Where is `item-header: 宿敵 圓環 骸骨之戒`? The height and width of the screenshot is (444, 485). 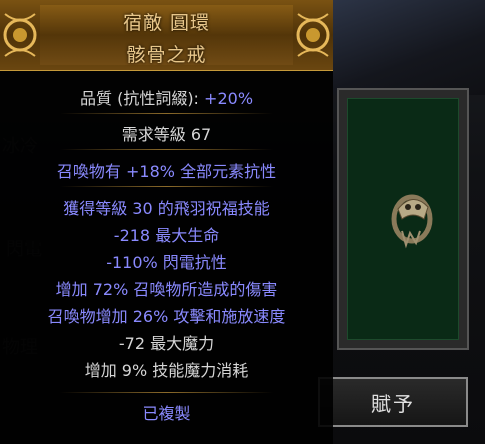
item-header: 宿敵 圓環 骸骨之戒 is located at coordinates (166, 35).